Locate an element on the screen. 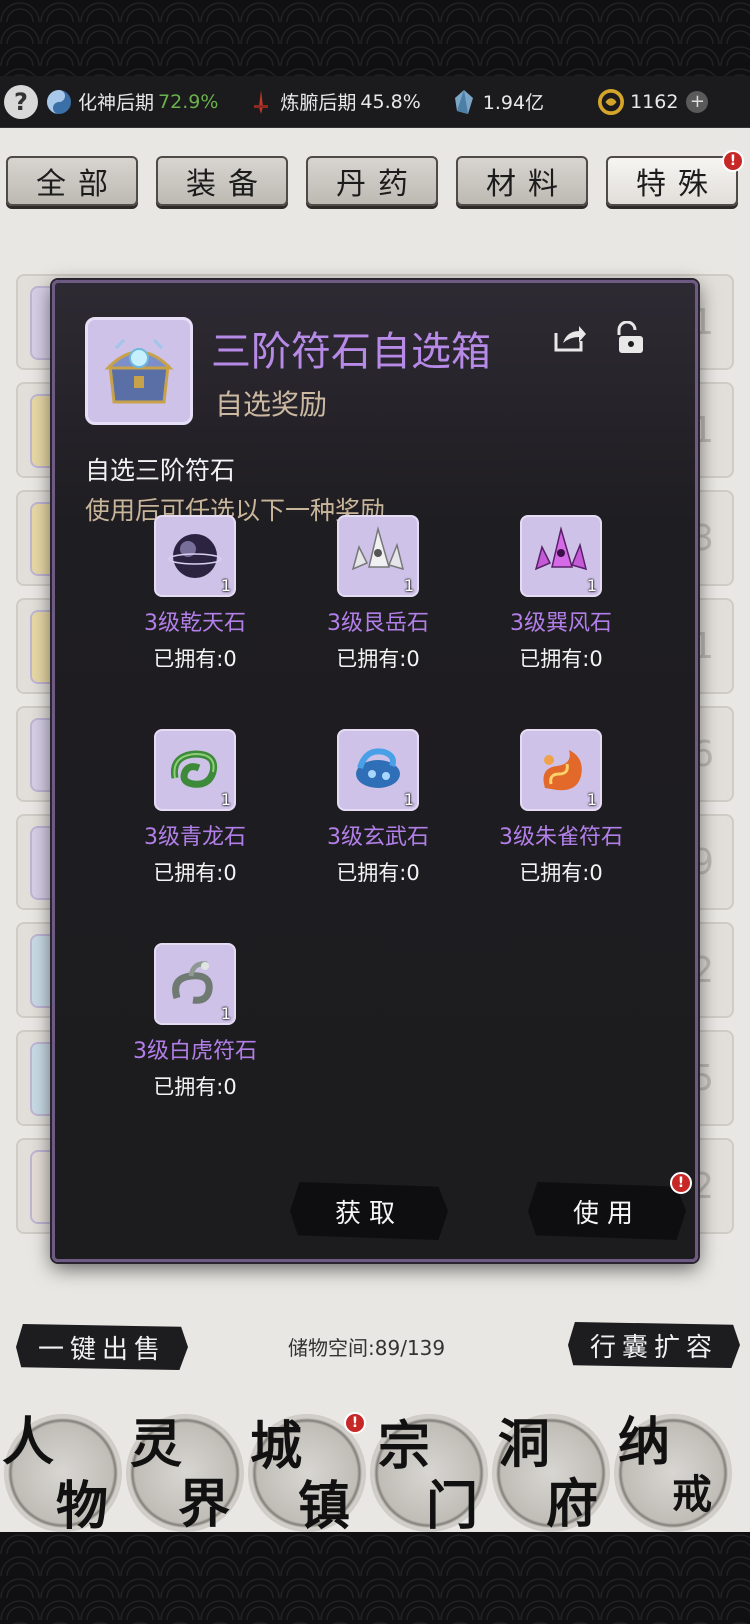 The width and height of the screenshot is (750, 1624). bottom-nav: 人 物 灵 界 城 镇 宗 门 洞 府 纳 戒 is located at coordinates (375, 1472).